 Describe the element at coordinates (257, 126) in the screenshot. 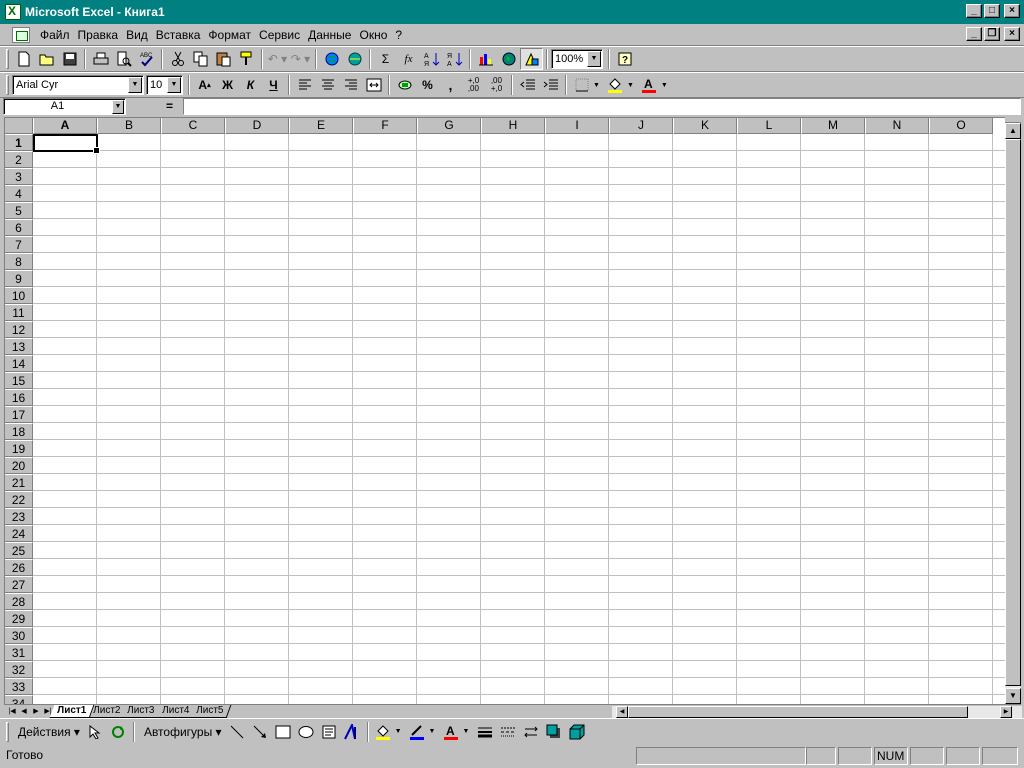

I see `column-header-d: D` at that location.